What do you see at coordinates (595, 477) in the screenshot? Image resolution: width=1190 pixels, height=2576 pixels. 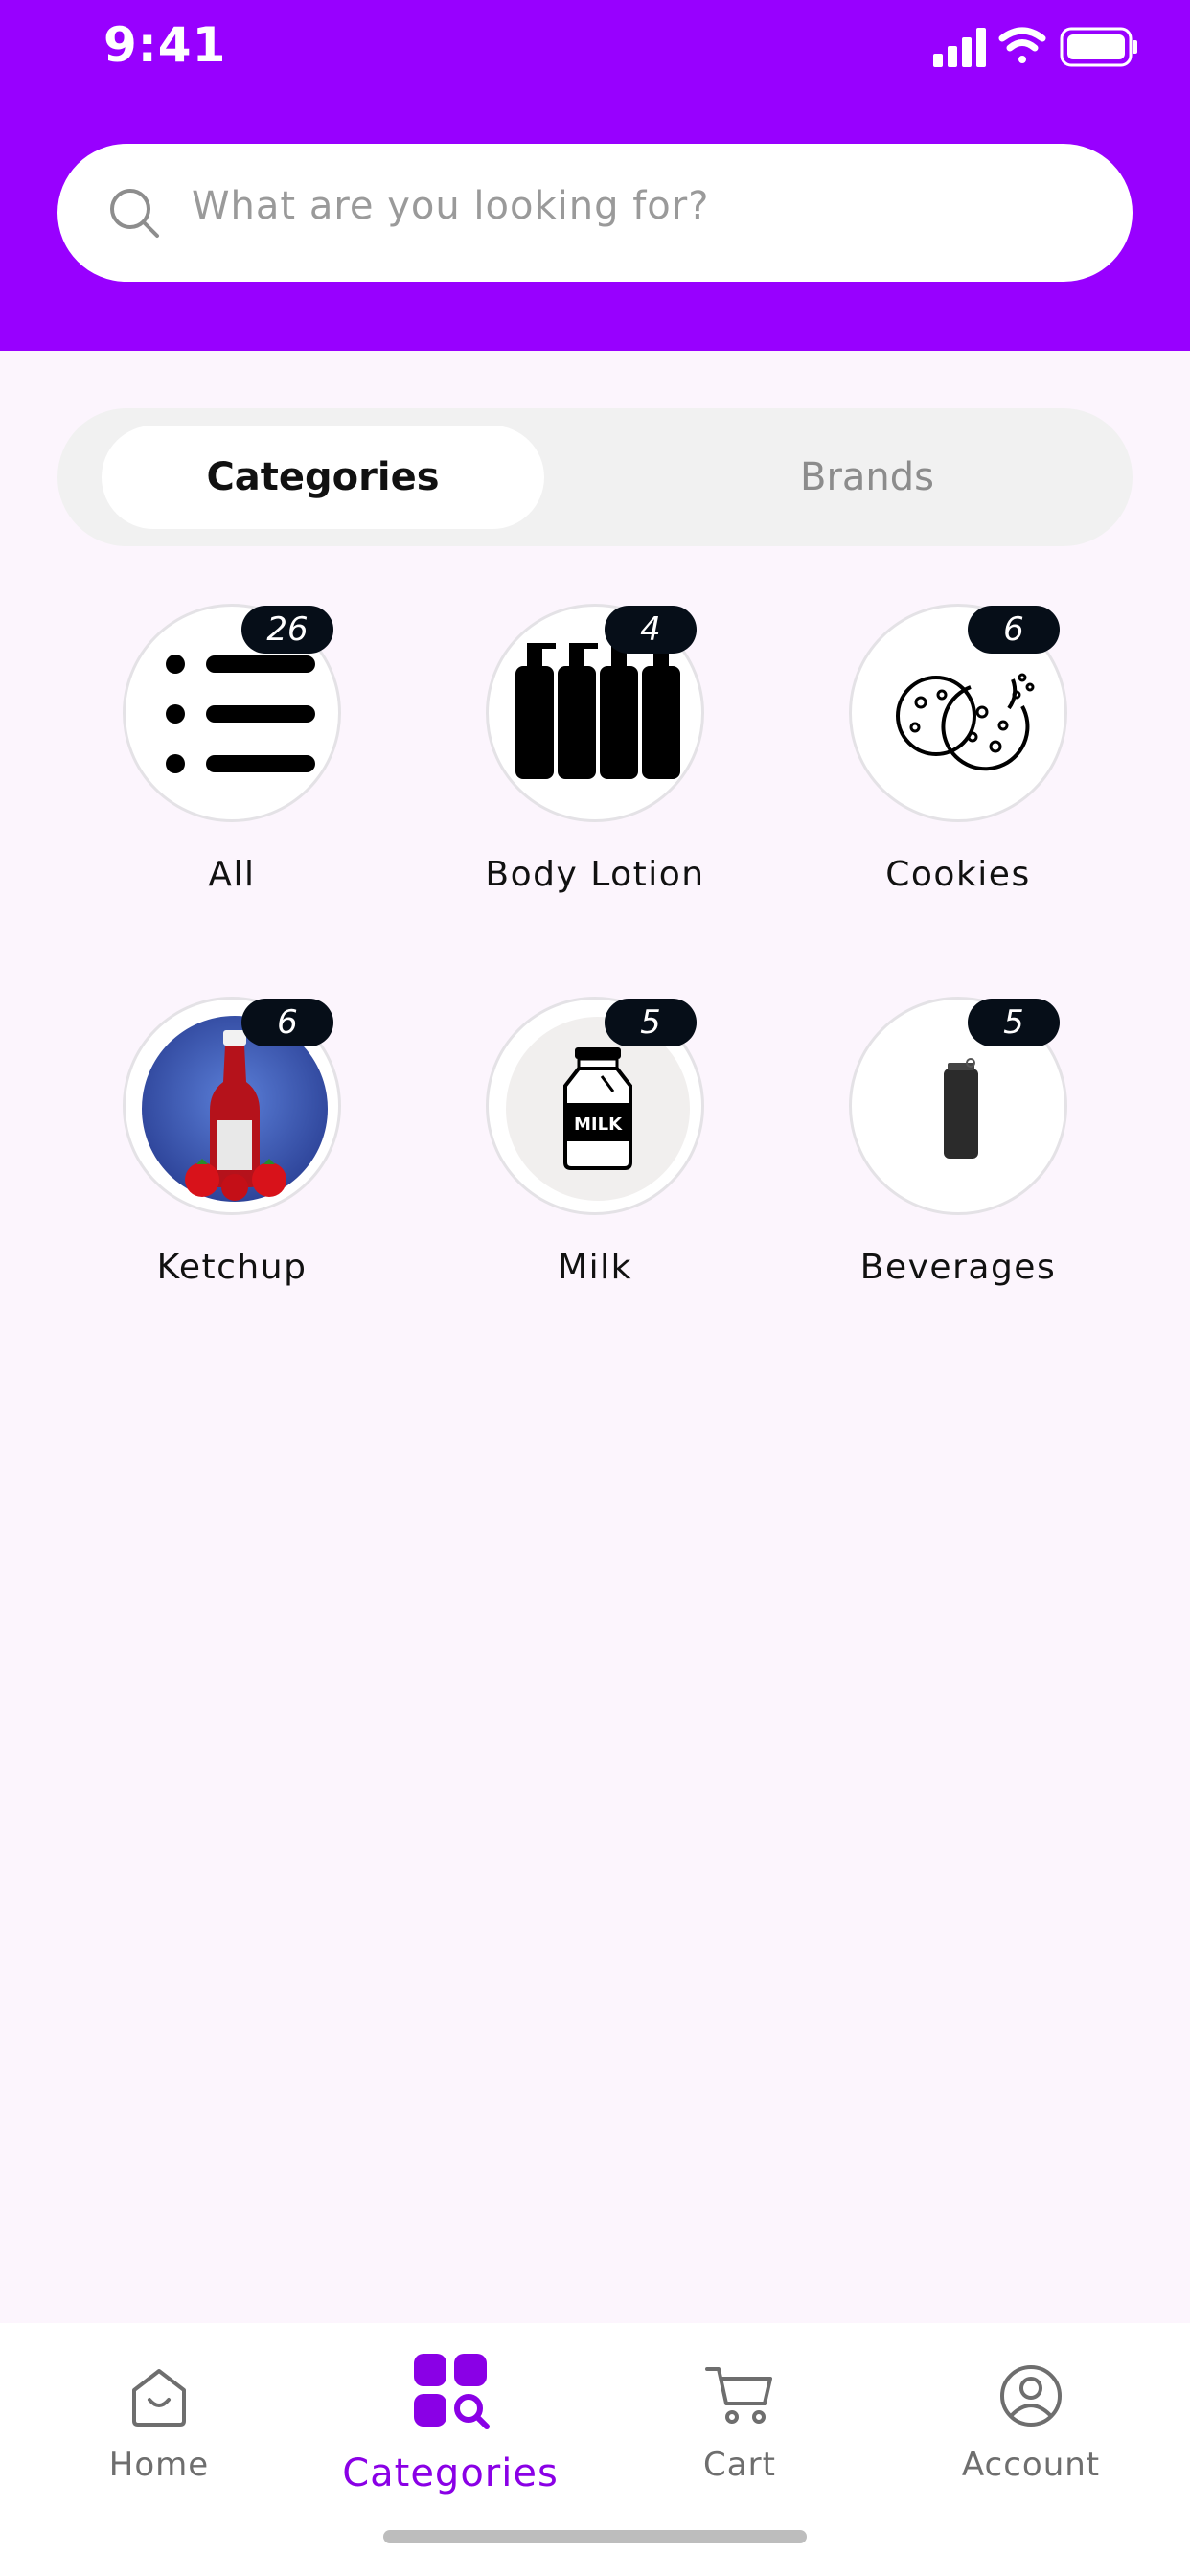 I see `segmented-control: Categories Brands` at bounding box center [595, 477].